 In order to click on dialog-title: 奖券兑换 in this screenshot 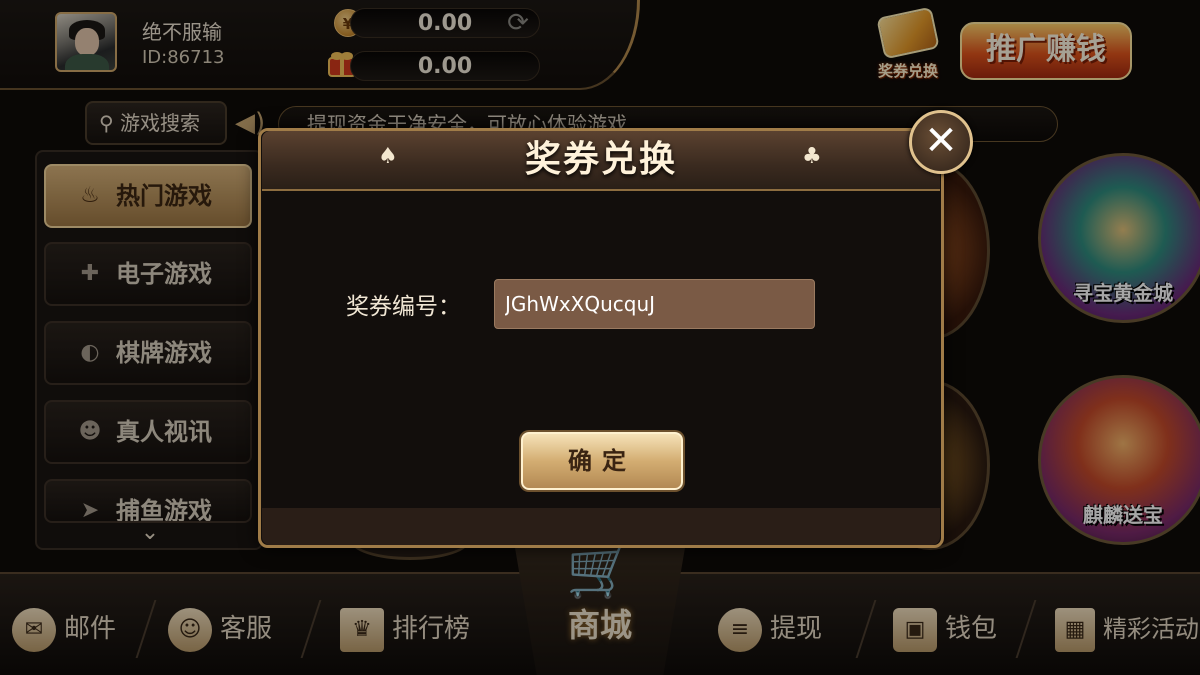, I will do `click(600, 159)`.